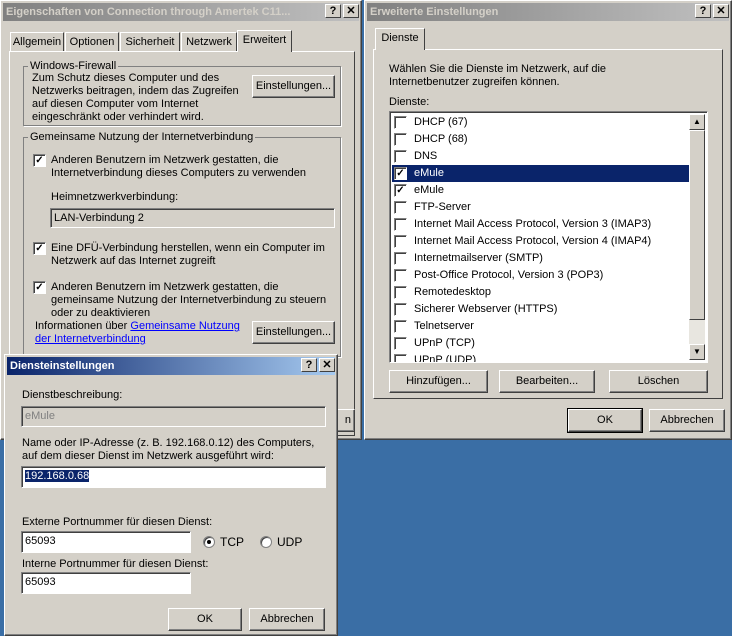 This screenshot has height=636, width=732. Describe the element at coordinates (115, 197) in the screenshot. I see `home-network-label: Heimnetzwerkverbindung:` at that location.